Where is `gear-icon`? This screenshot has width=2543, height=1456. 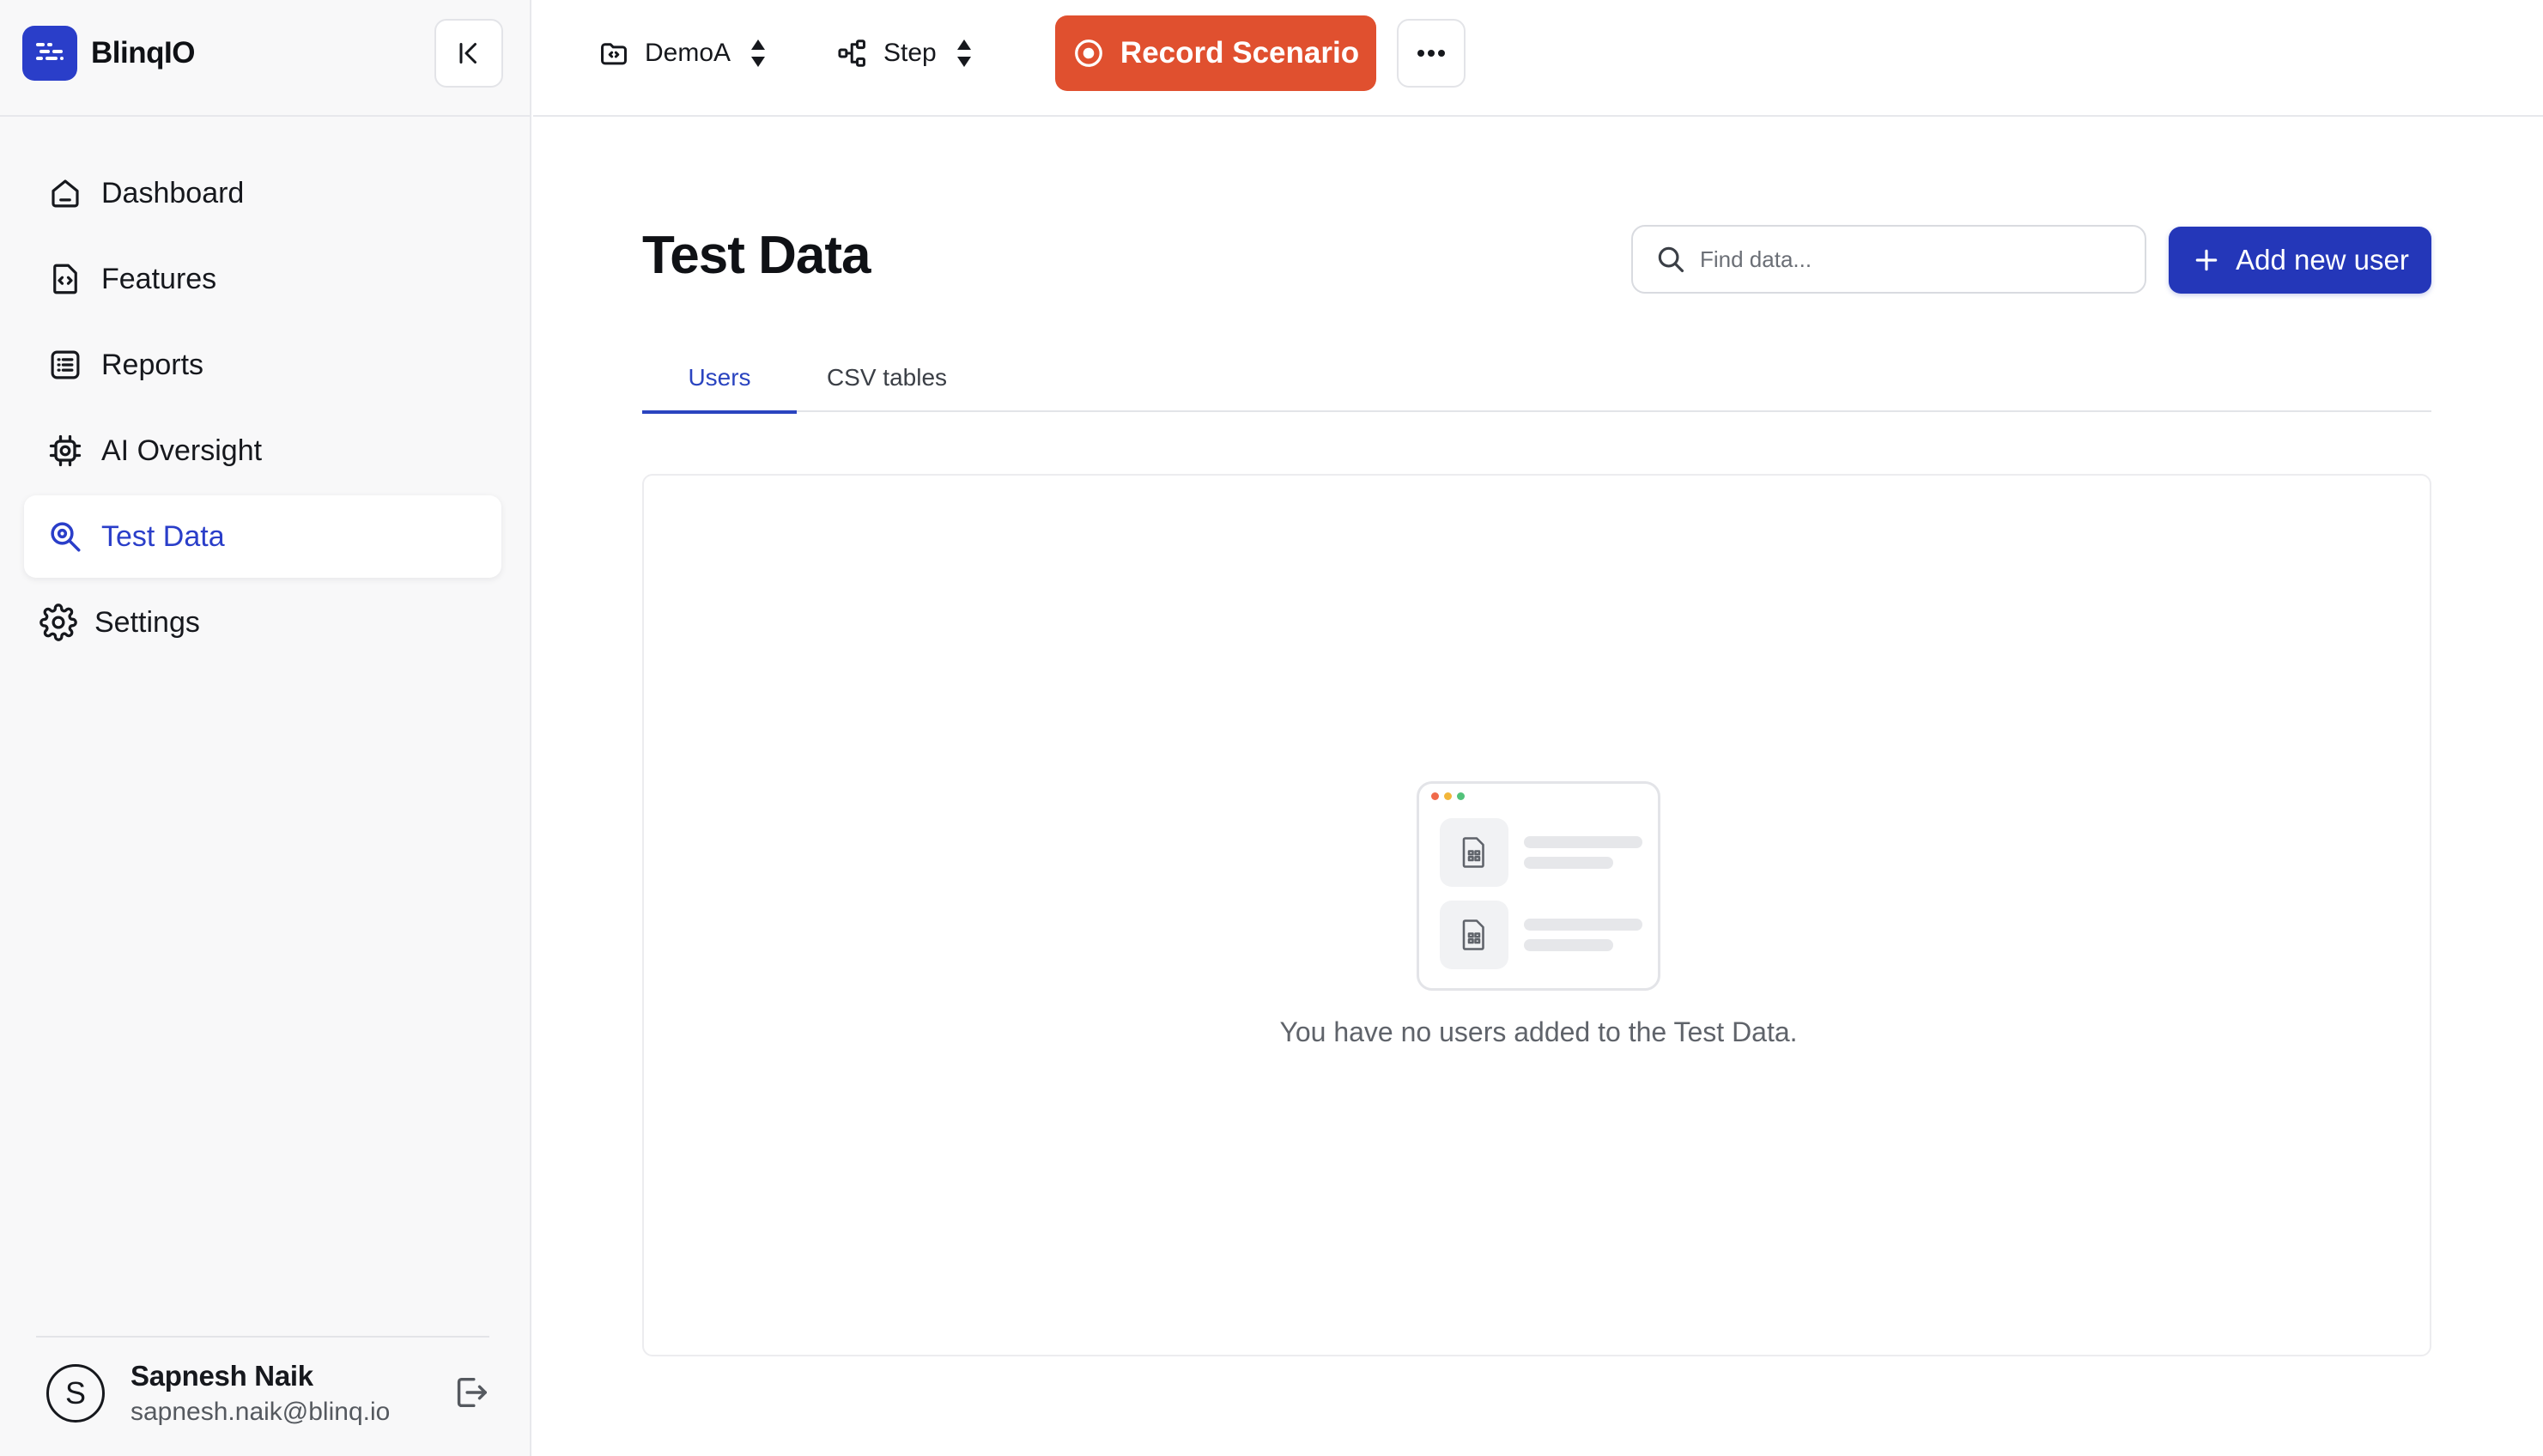
gear-icon is located at coordinates (58, 623).